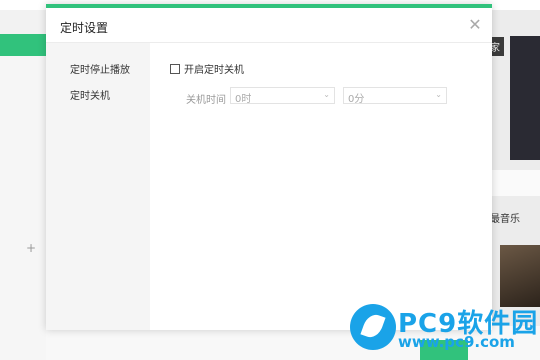 Image resolution: width=540 pixels, height=360 pixels. I want to click on hour-select: 0时 ⌄, so click(282, 96).